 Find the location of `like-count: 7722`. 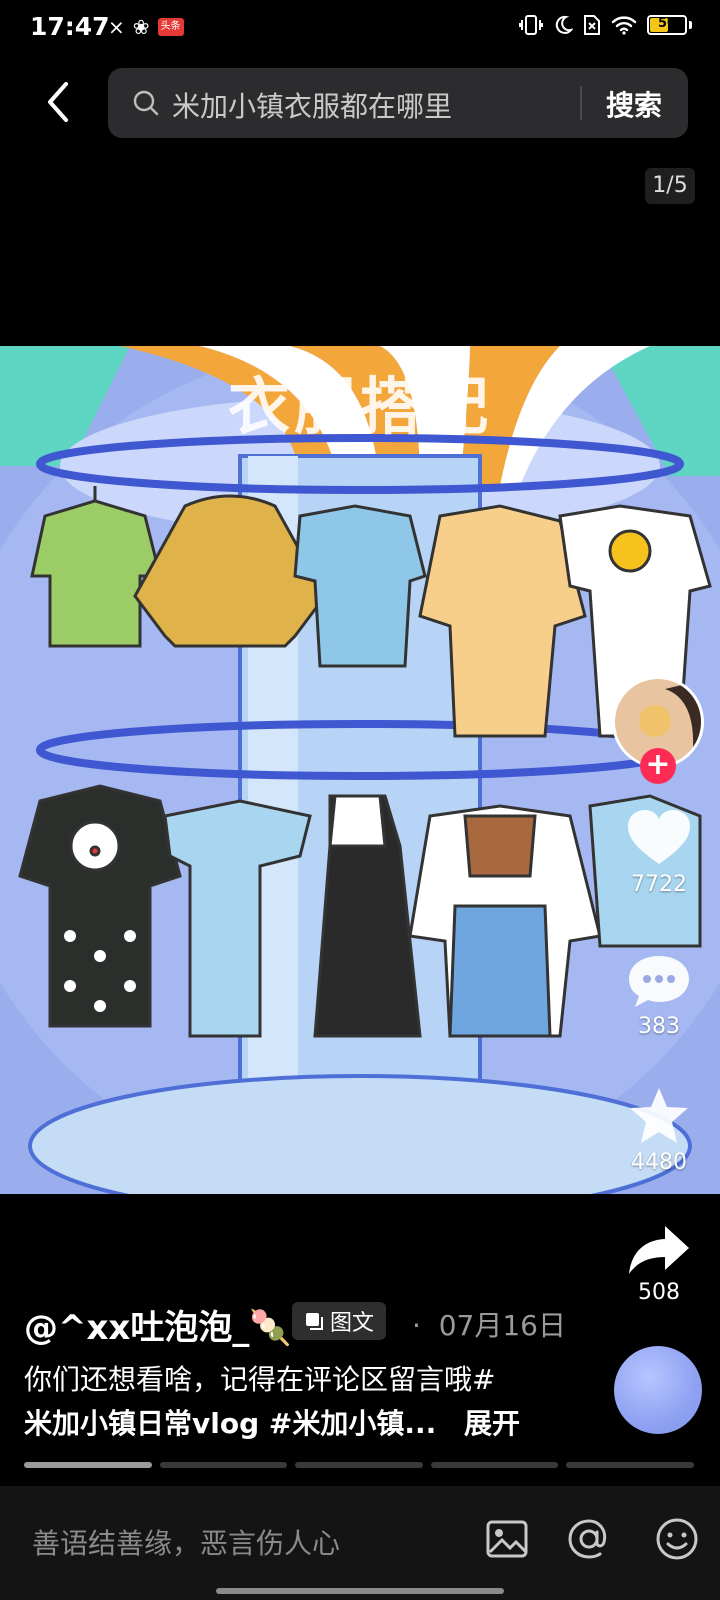

like-count: 7722 is located at coordinates (659, 884).